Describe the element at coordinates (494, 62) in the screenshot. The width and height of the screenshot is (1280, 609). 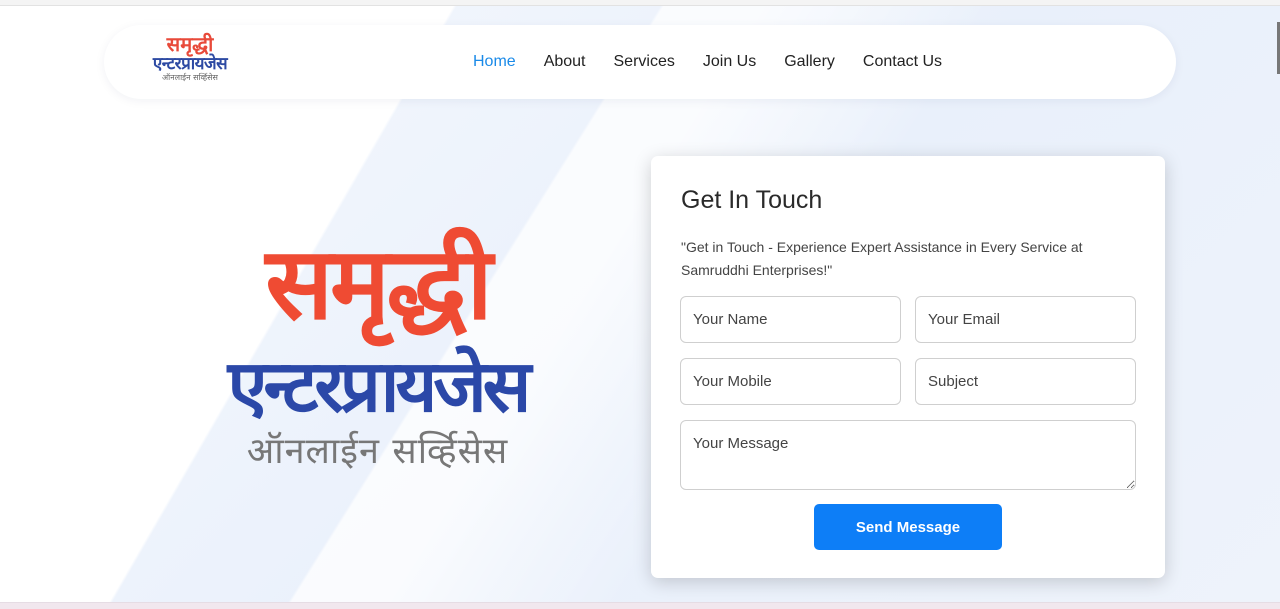
I see `nav-link-home: Home` at that location.